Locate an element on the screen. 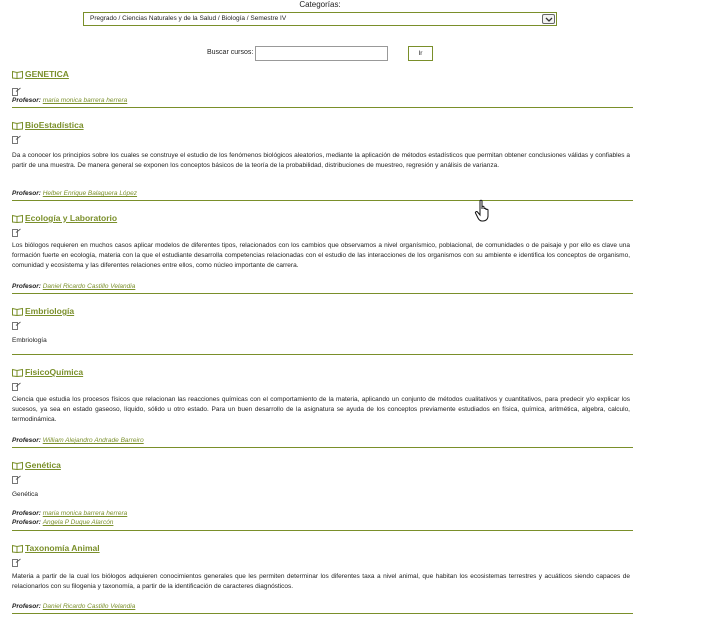 This screenshot has height=622, width=716. category-label: Categorías: is located at coordinates (320, 4).